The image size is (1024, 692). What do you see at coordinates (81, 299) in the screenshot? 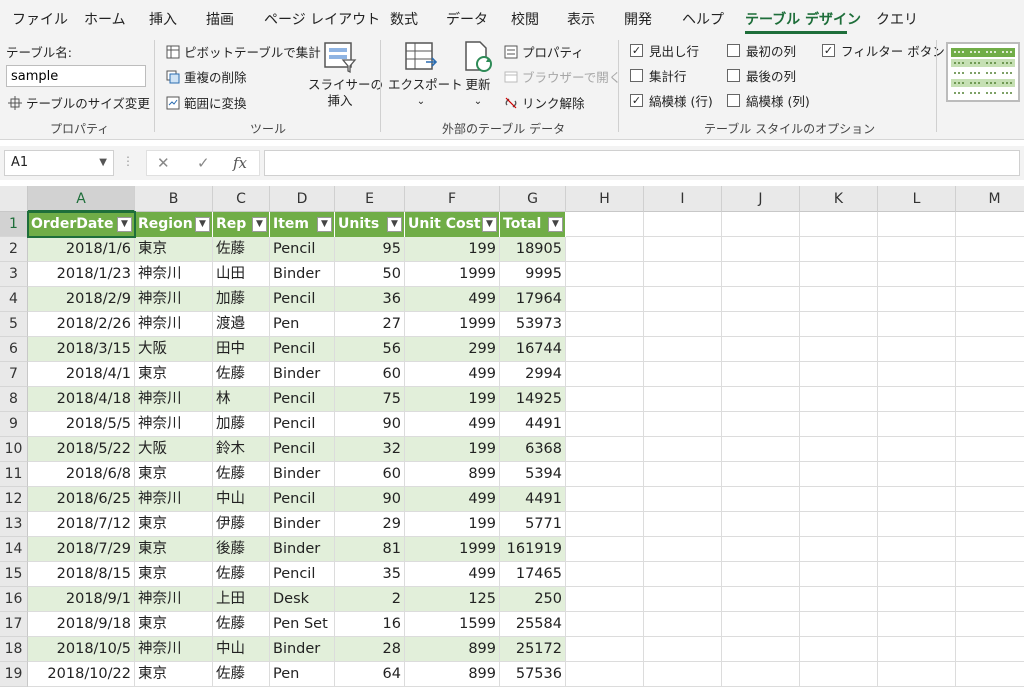
I see `table-cell: 2018/2/9` at bounding box center [81, 299].